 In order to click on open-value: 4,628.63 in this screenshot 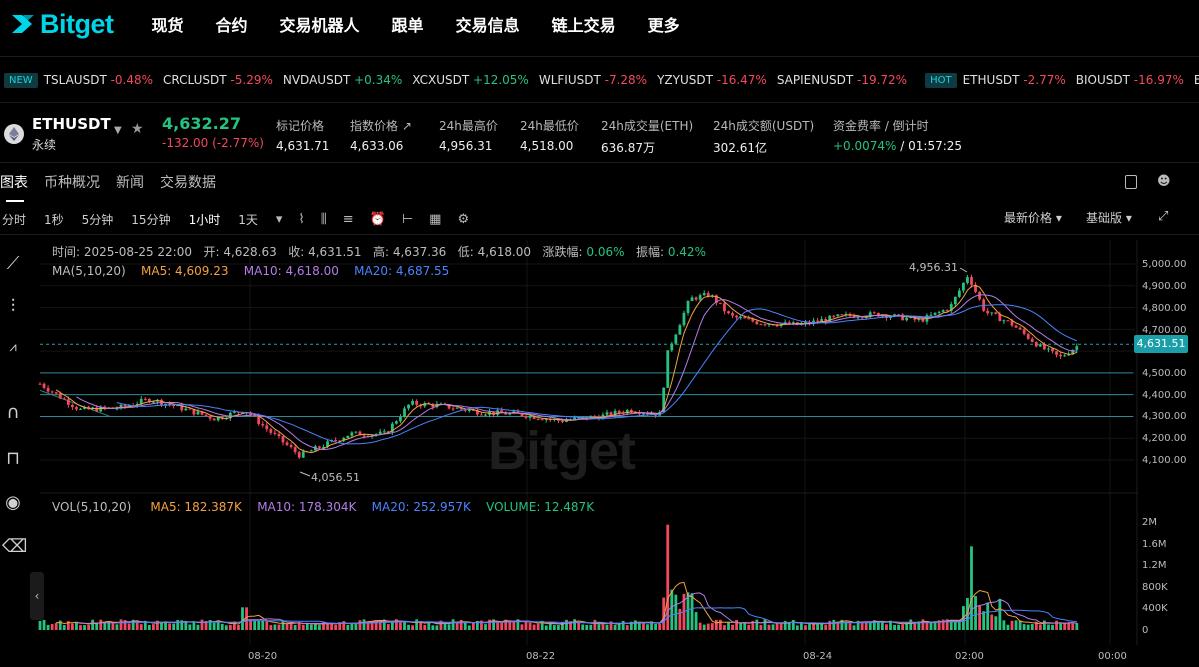, I will do `click(250, 252)`.